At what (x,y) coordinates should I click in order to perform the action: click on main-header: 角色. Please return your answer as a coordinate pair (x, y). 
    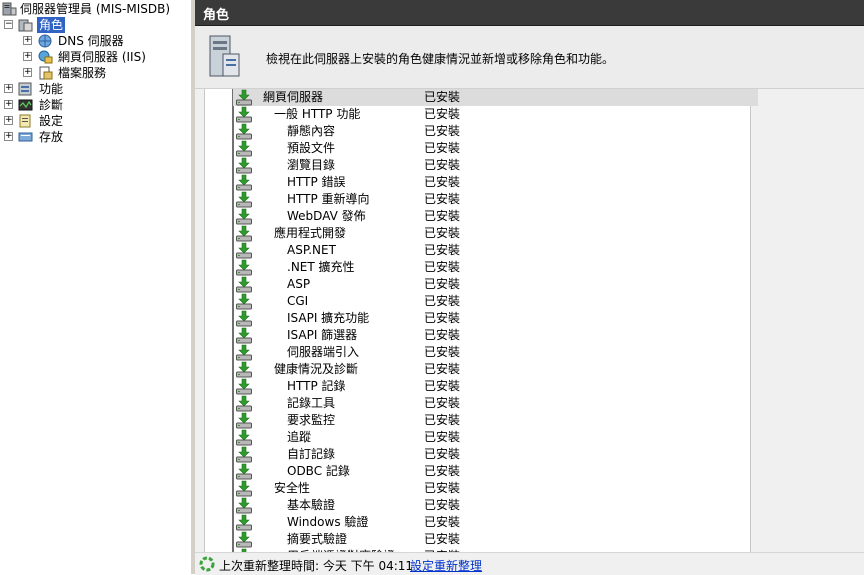
    Looking at the image, I should click on (529, 13).